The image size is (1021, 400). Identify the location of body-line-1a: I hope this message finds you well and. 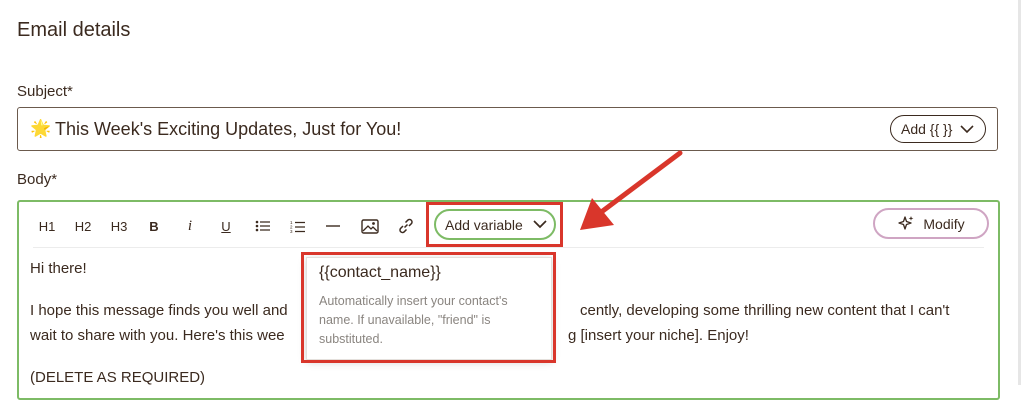
(159, 310).